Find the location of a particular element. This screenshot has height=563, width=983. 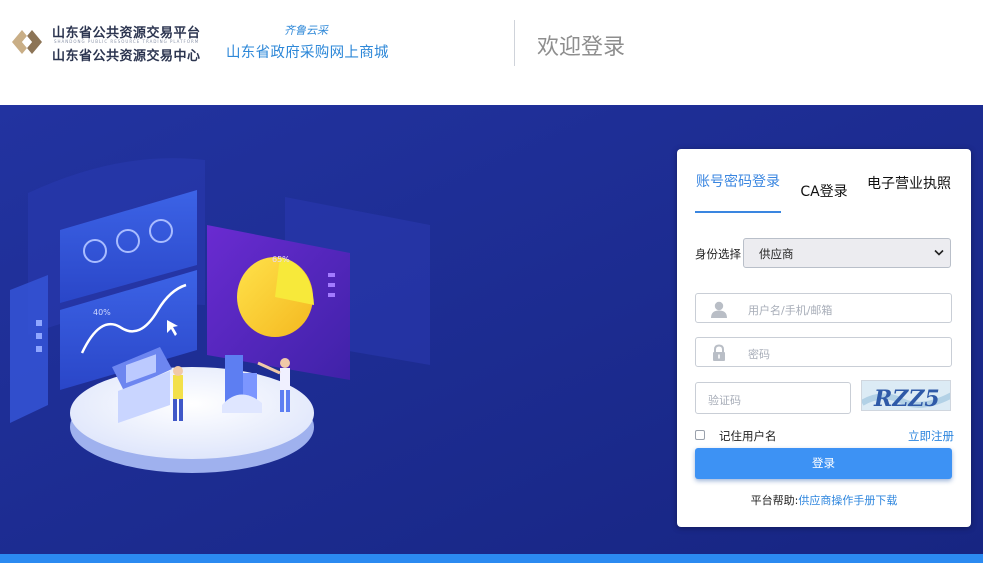

header-divider is located at coordinates (514, 43).